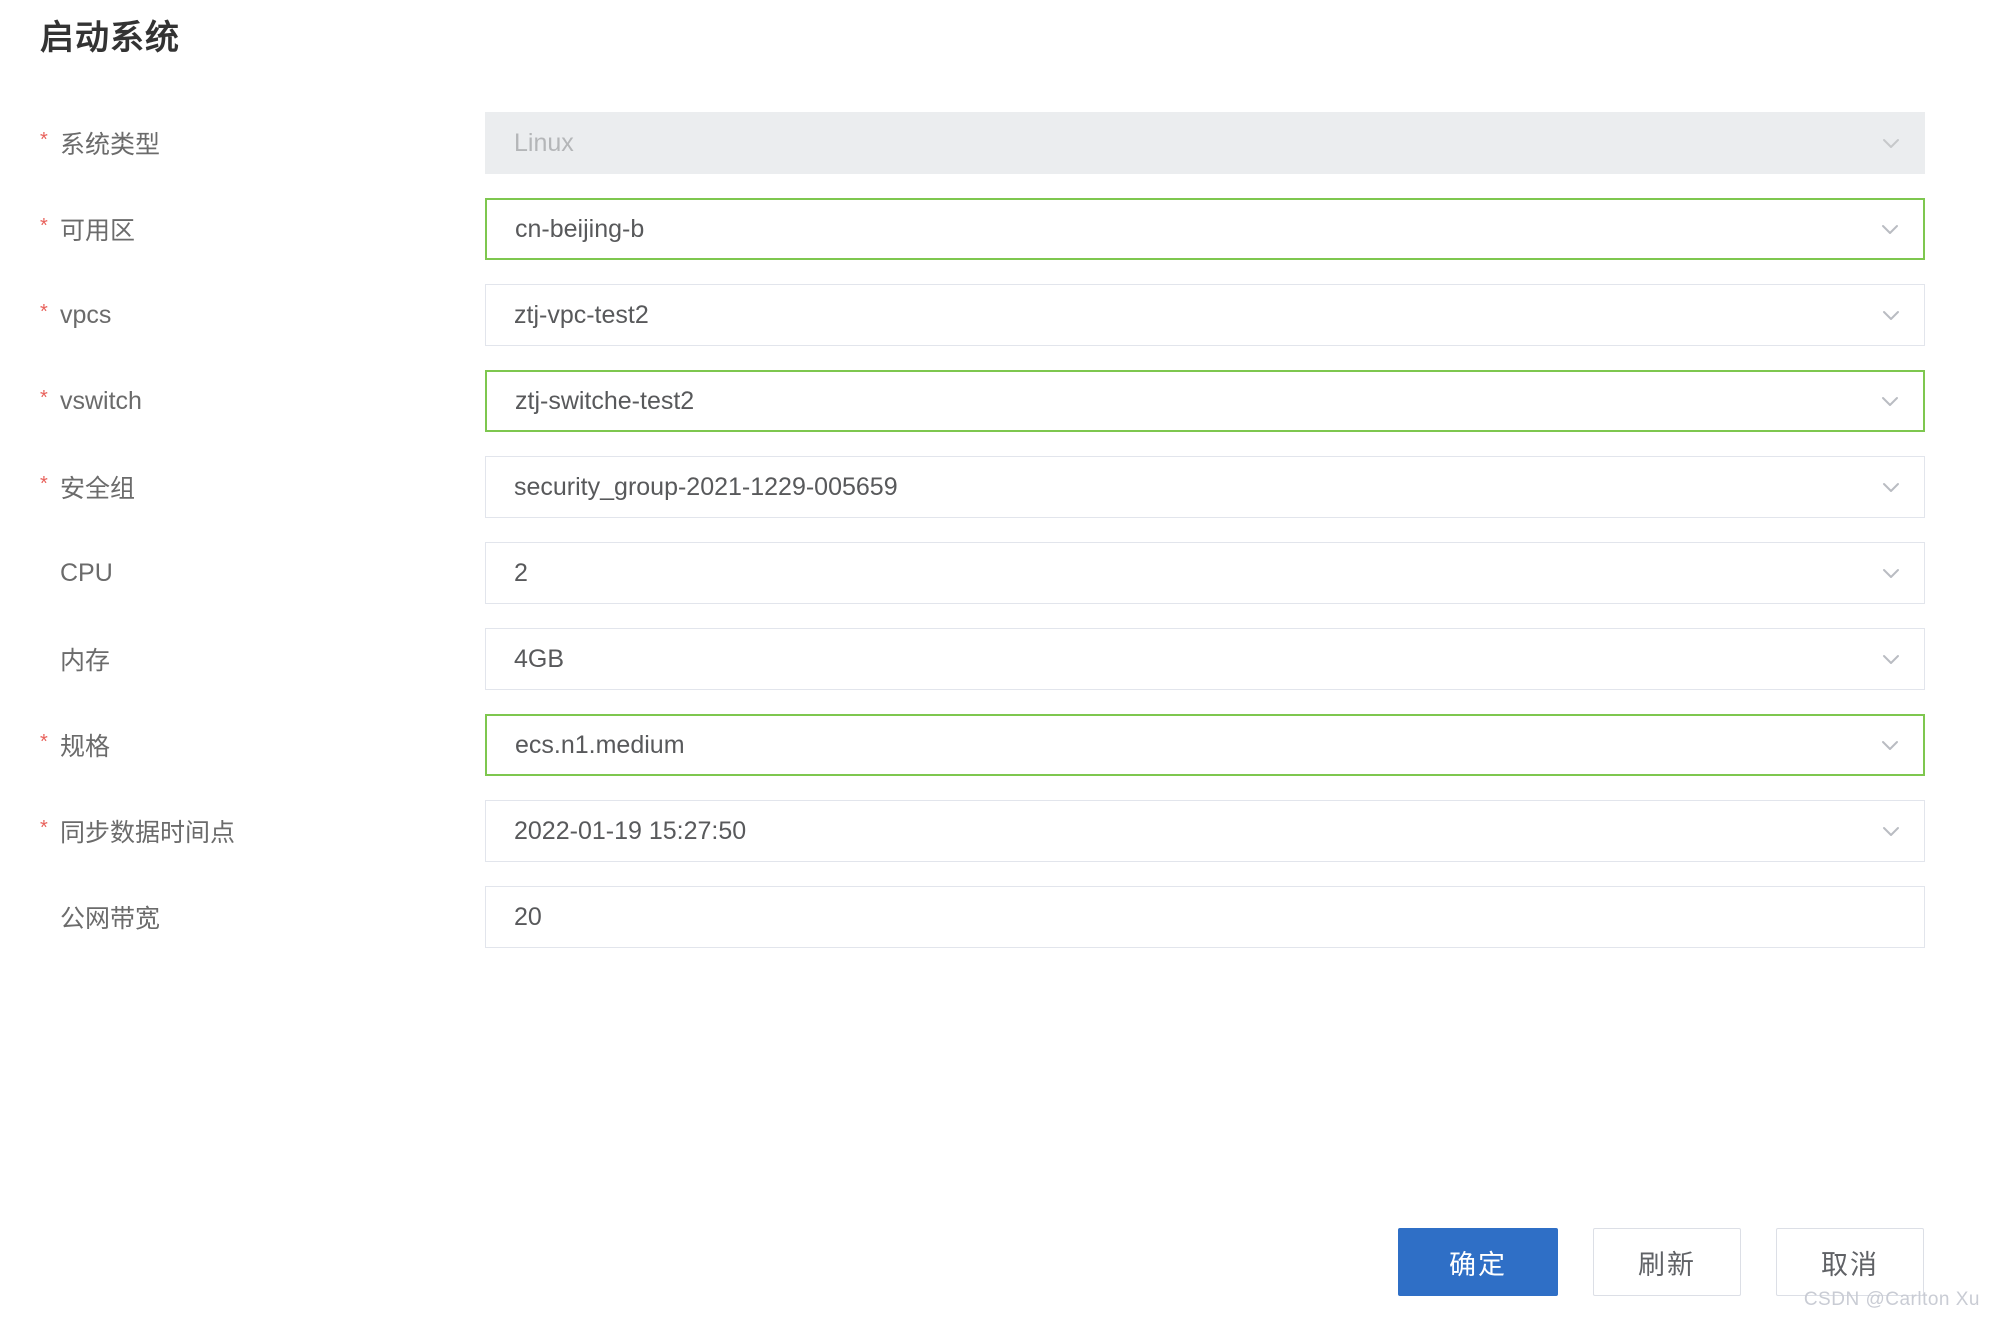 The height and width of the screenshot is (1323, 2000). Describe the element at coordinates (600, 744) in the screenshot. I see `field-value-instance-type: ecs.n1.medium` at that location.